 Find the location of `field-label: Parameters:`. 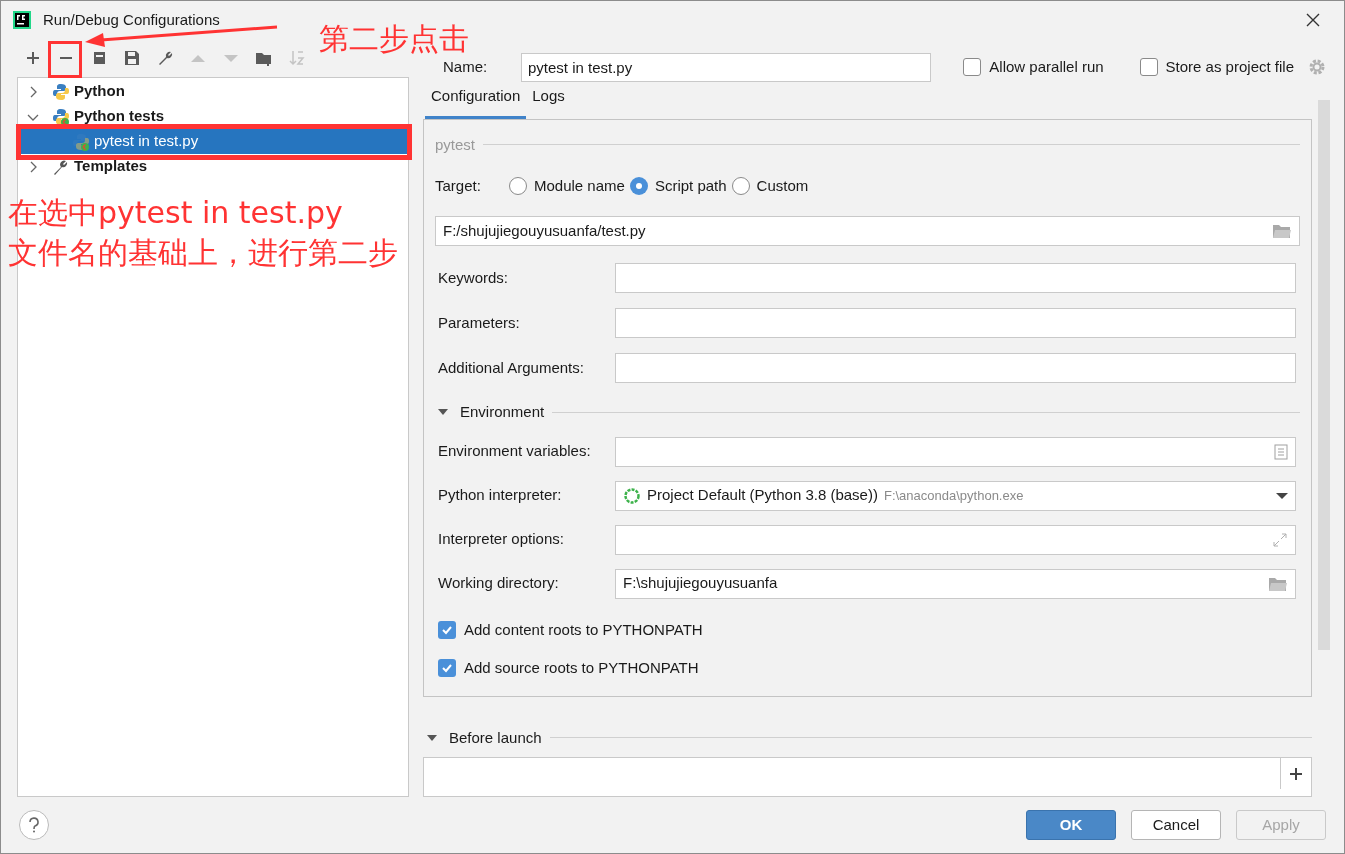

field-label: Parameters: is located at coordinates (479, 322).